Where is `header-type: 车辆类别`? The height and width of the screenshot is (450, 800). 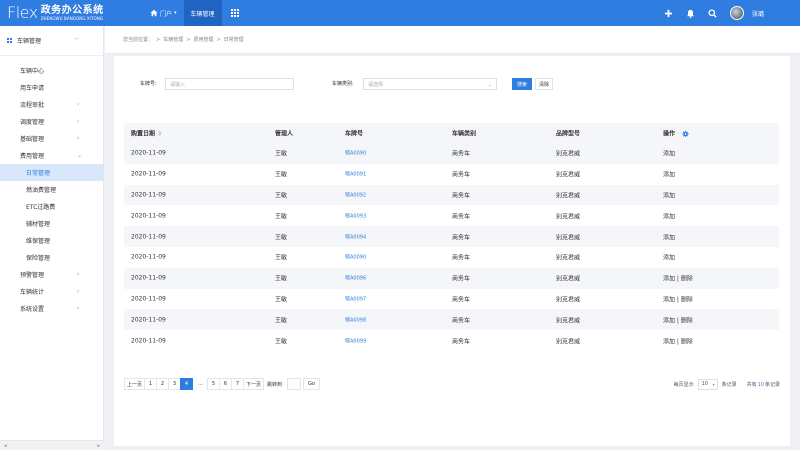
header-type: 车辆类别 is located at coordinates (464, 134).